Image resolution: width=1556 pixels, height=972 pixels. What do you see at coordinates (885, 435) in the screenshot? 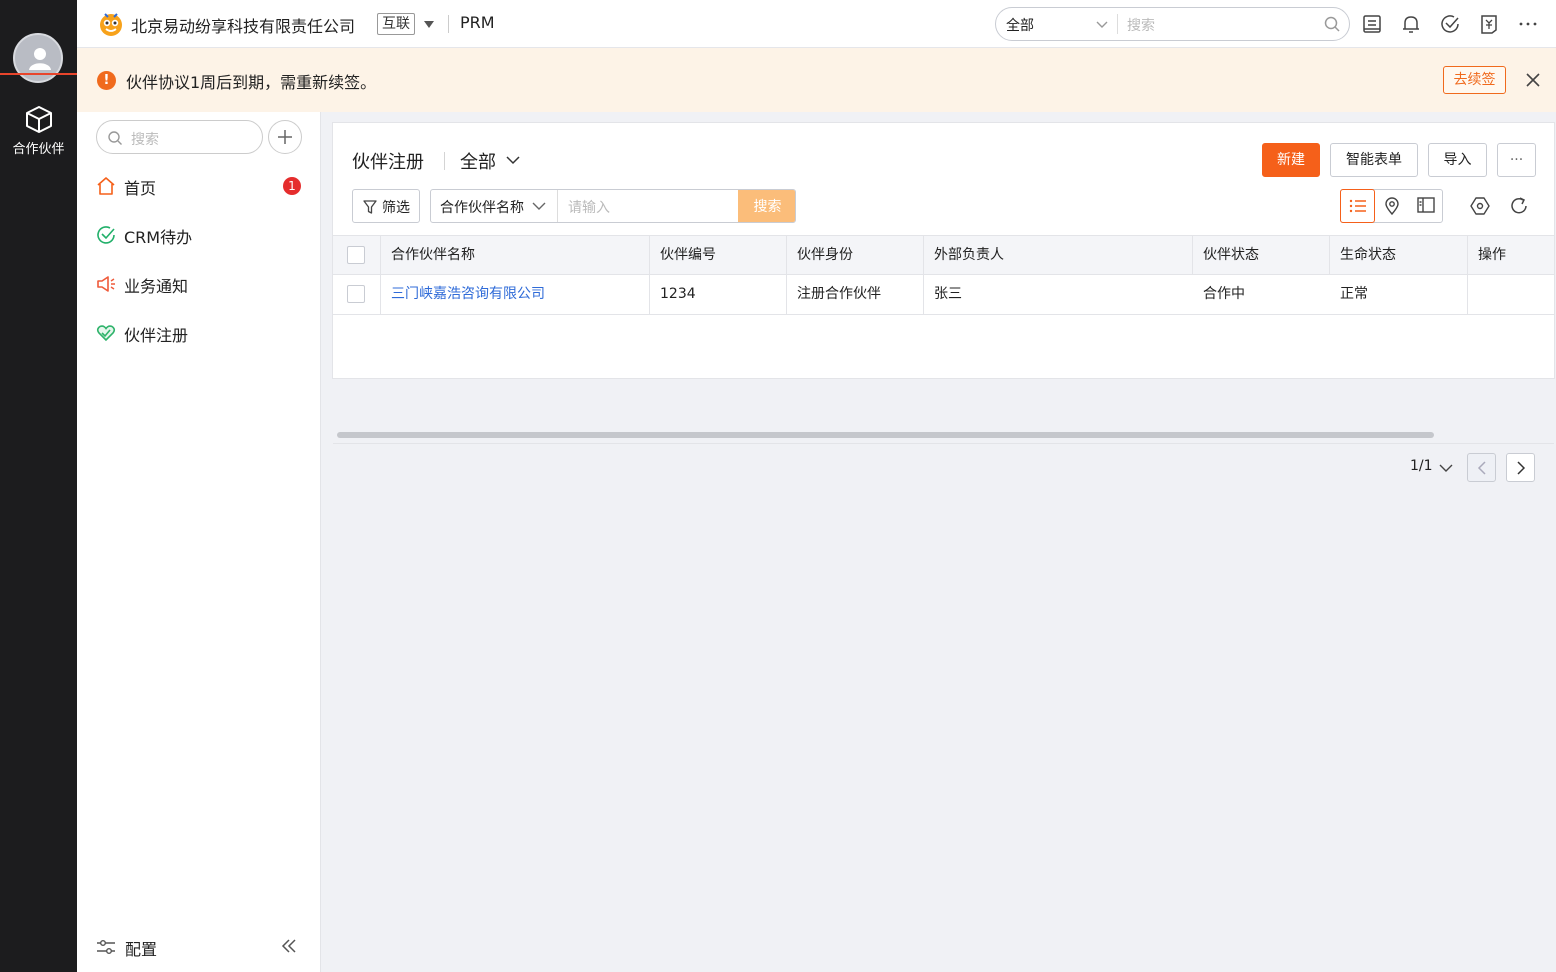
I see `horizontal-scrollbar` at bounding box center [885, 435].